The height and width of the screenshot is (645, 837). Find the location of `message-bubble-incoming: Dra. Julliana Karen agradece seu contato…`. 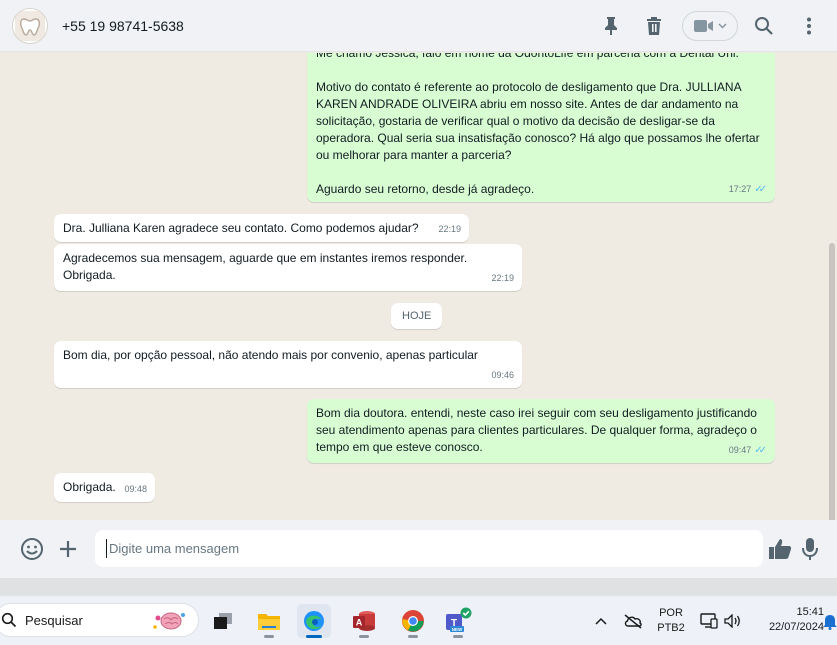

message-bubble-incoming: Dra. Julliana Karen agradece seu contato… is located at coordinates (261, 228).